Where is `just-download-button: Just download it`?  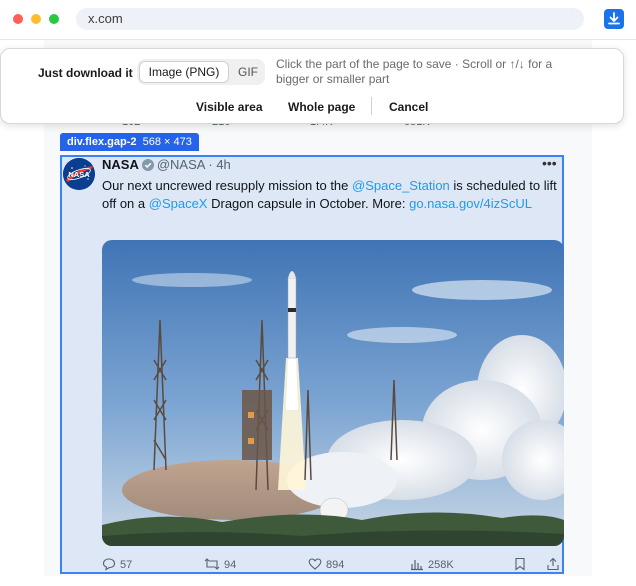 just-download-button: Just download it is located at coordinates (85, 73).